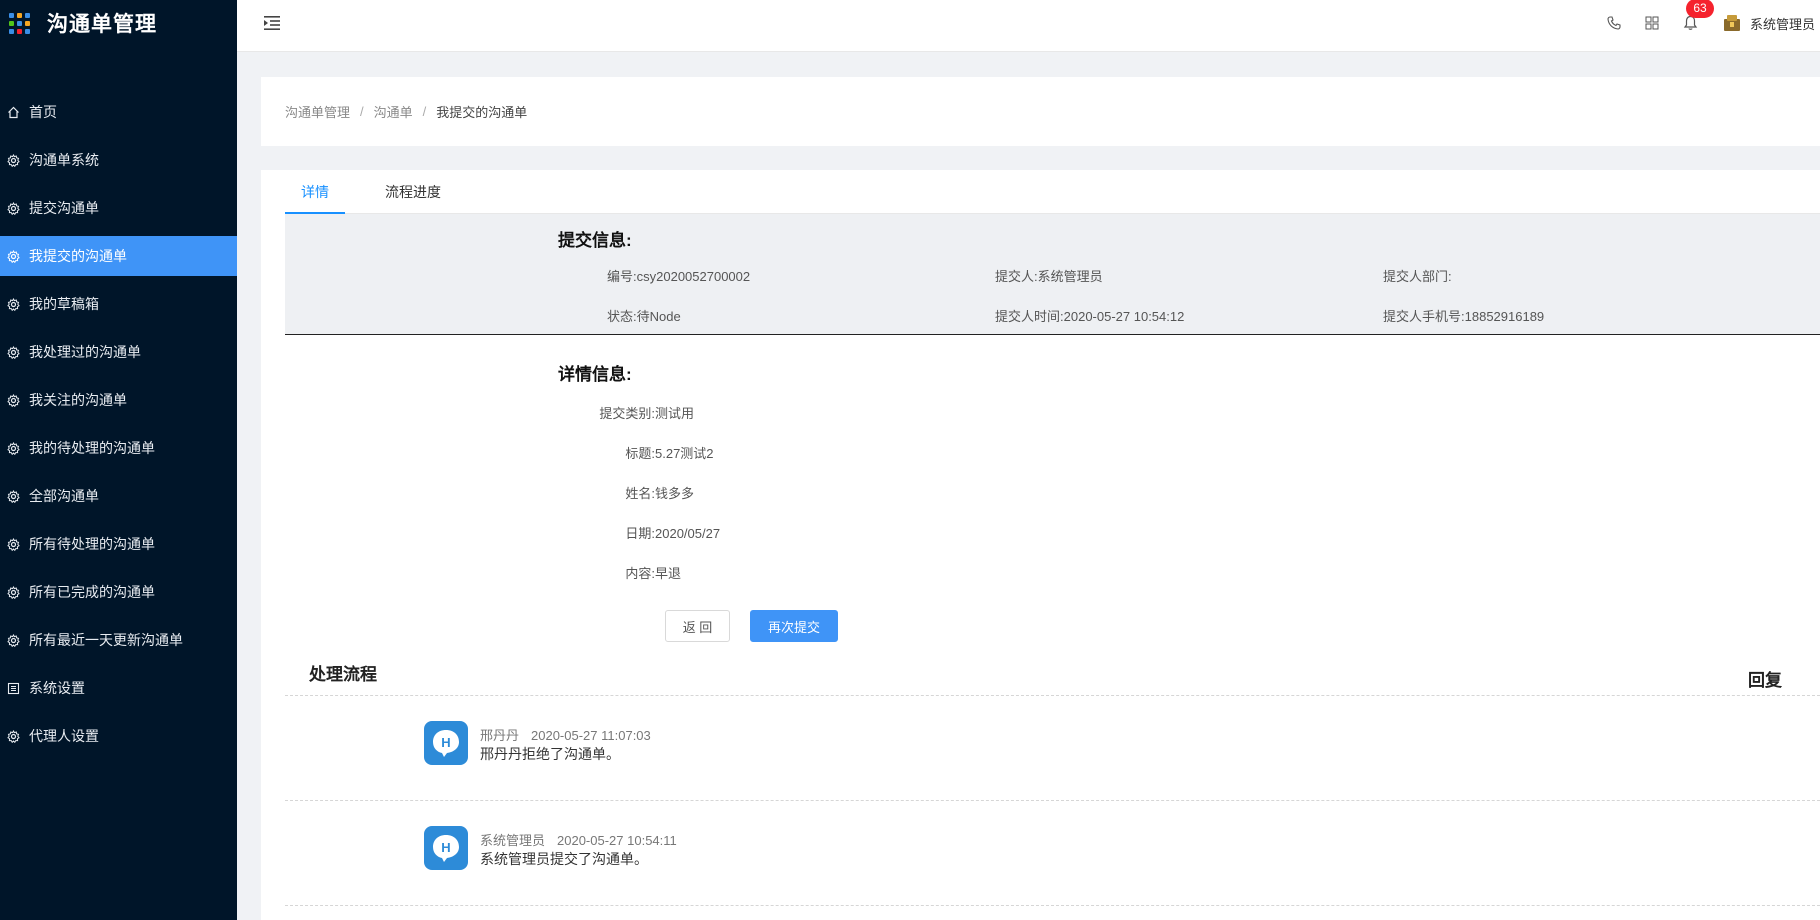  Describe the element at coordinates (393, 111) in the screenshot. I see `breadcrumb-item: 沟通单` at that location.